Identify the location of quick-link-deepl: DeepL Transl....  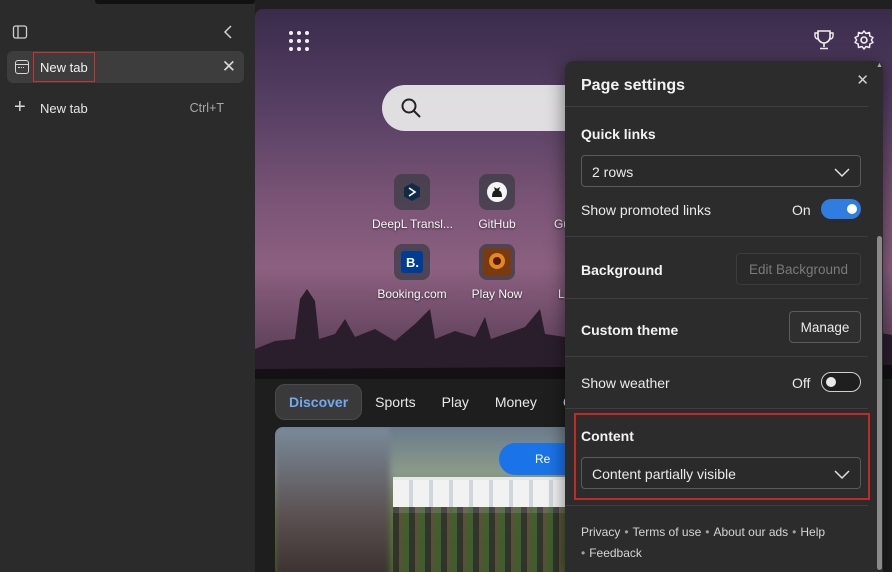
(412, 202).